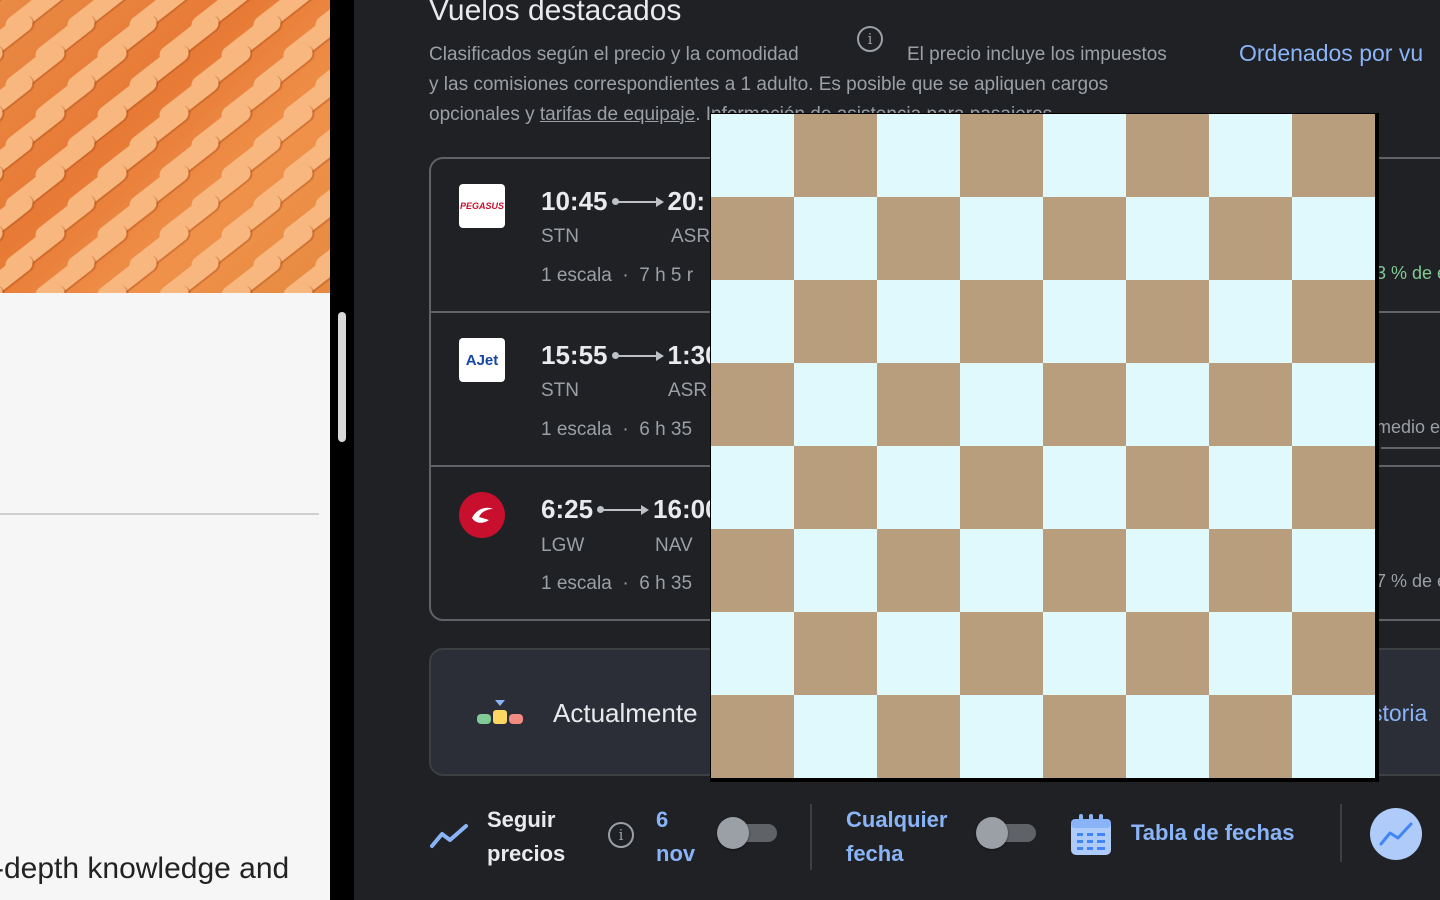 This screenshot has width=1440, height=900. Describe the element at coordinates (1331, 53) in the screenshot. I see `sort-order-link: Ordenados por vu` at that location.